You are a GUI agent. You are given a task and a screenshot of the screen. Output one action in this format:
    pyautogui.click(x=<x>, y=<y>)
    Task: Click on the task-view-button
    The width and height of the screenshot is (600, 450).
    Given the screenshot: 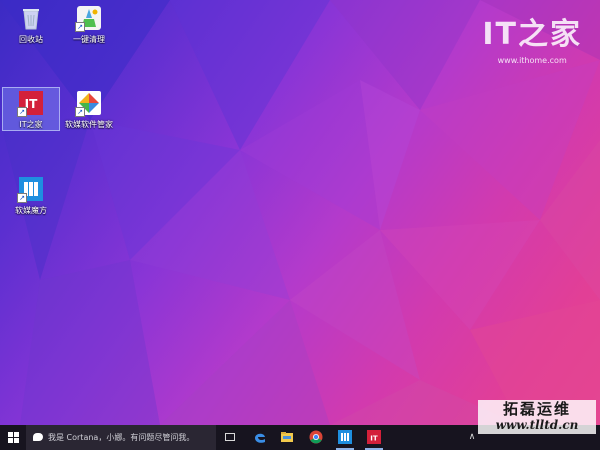 What is the action you would take?
    pyautogui.click(x=230, y=437)
    